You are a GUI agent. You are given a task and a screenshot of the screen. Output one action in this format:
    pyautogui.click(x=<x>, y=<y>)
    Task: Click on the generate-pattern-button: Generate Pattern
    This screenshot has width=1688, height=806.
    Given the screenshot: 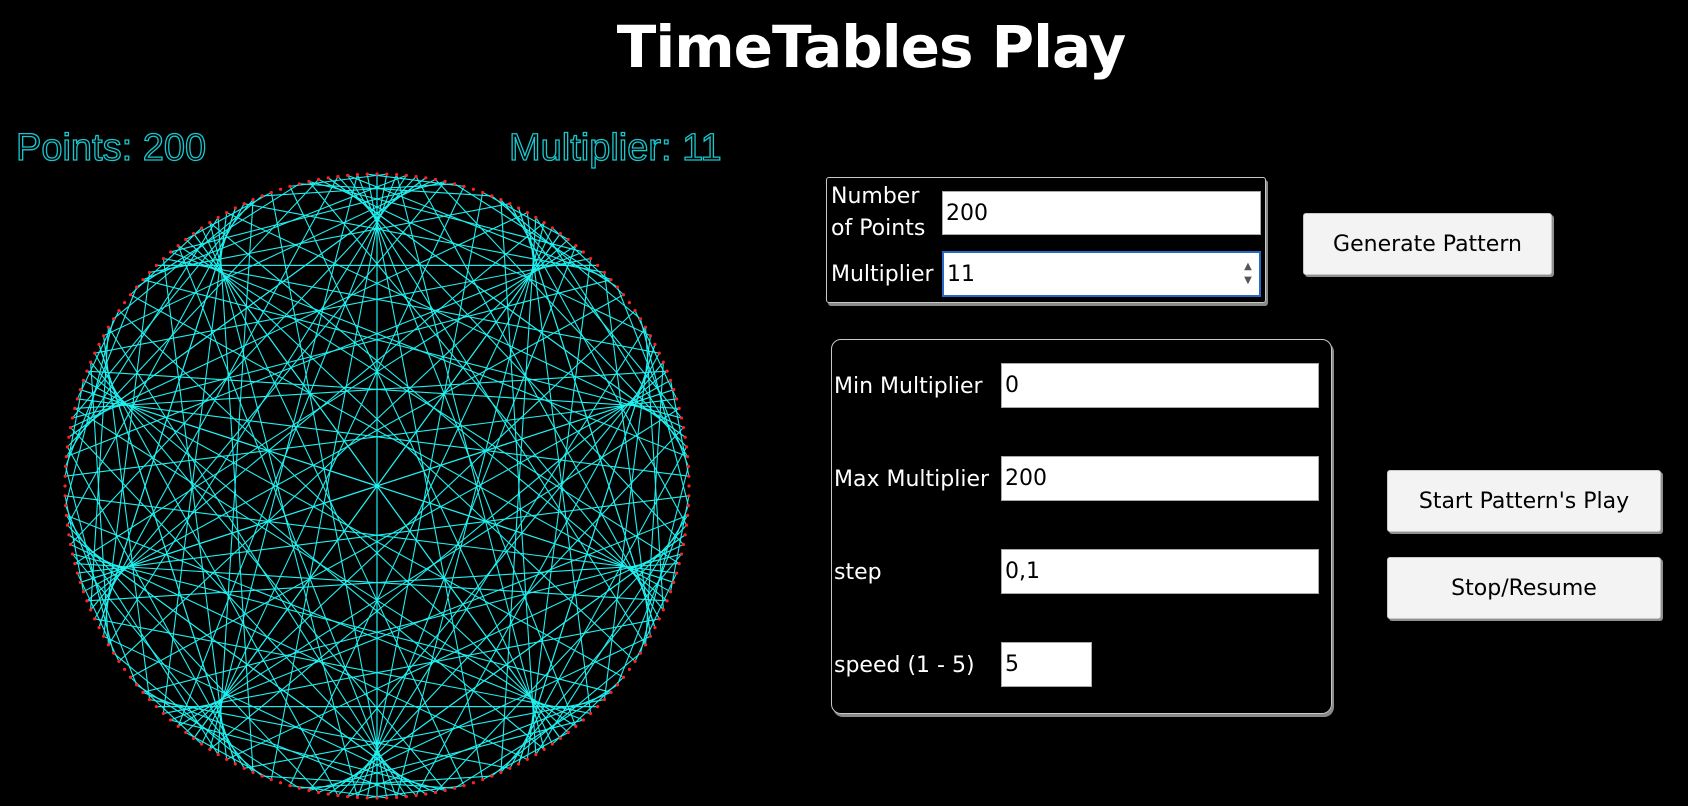 What is the action you would take?
    pyautogui.click(x=1427, y=244)
    